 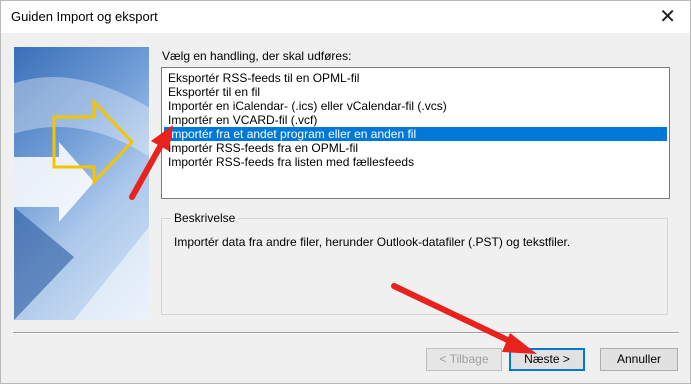 I want to click on wizard-illustration, so click(x=81, y=183).